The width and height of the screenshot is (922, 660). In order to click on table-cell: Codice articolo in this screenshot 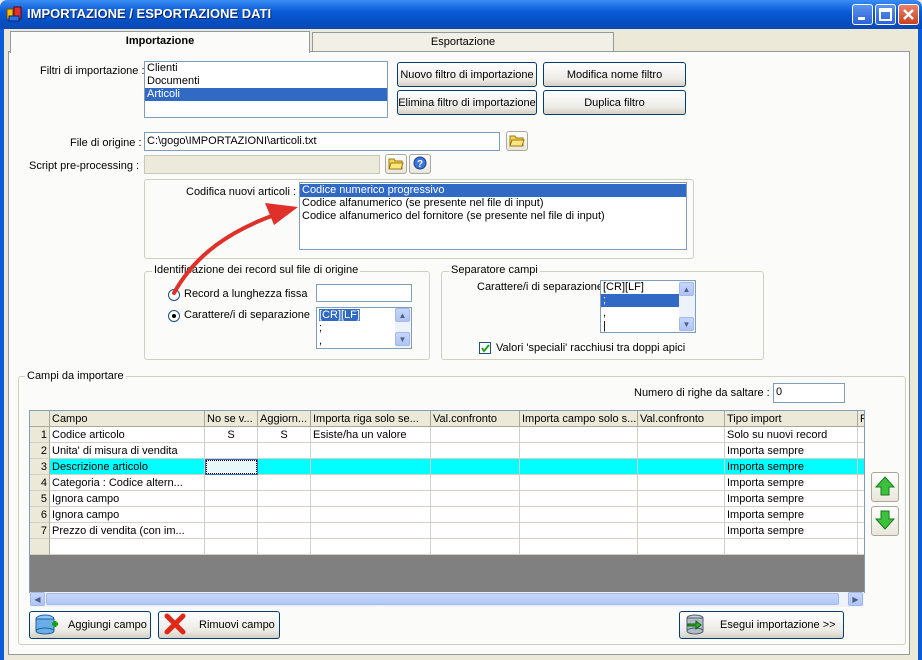, I will do `click(127, 435)`.